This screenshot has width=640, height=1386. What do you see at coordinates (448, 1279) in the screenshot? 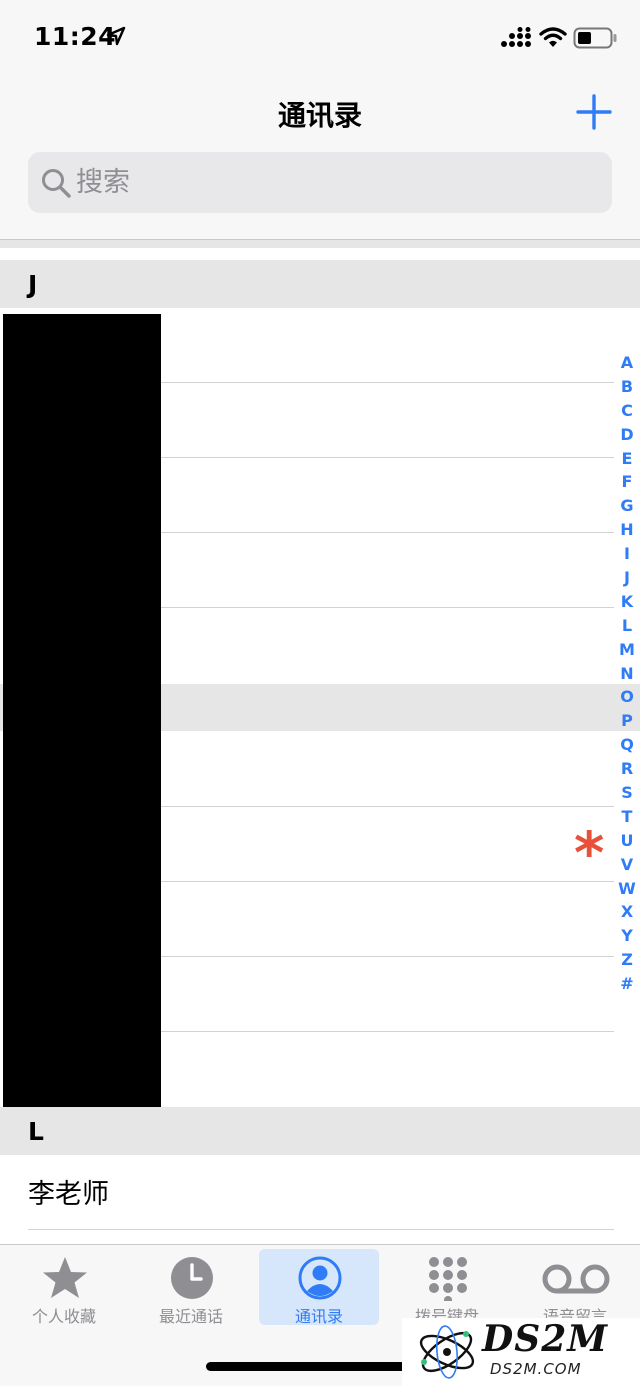
I see `keypad-icon` at bounding box center [448, 1279].